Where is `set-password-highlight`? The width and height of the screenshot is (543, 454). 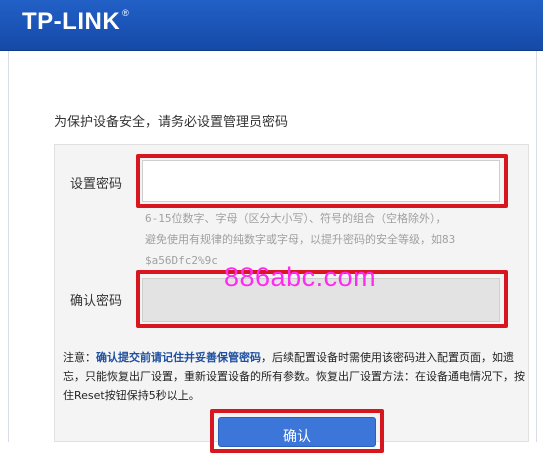 set-password-highlight is located at coordinates (322, 181).